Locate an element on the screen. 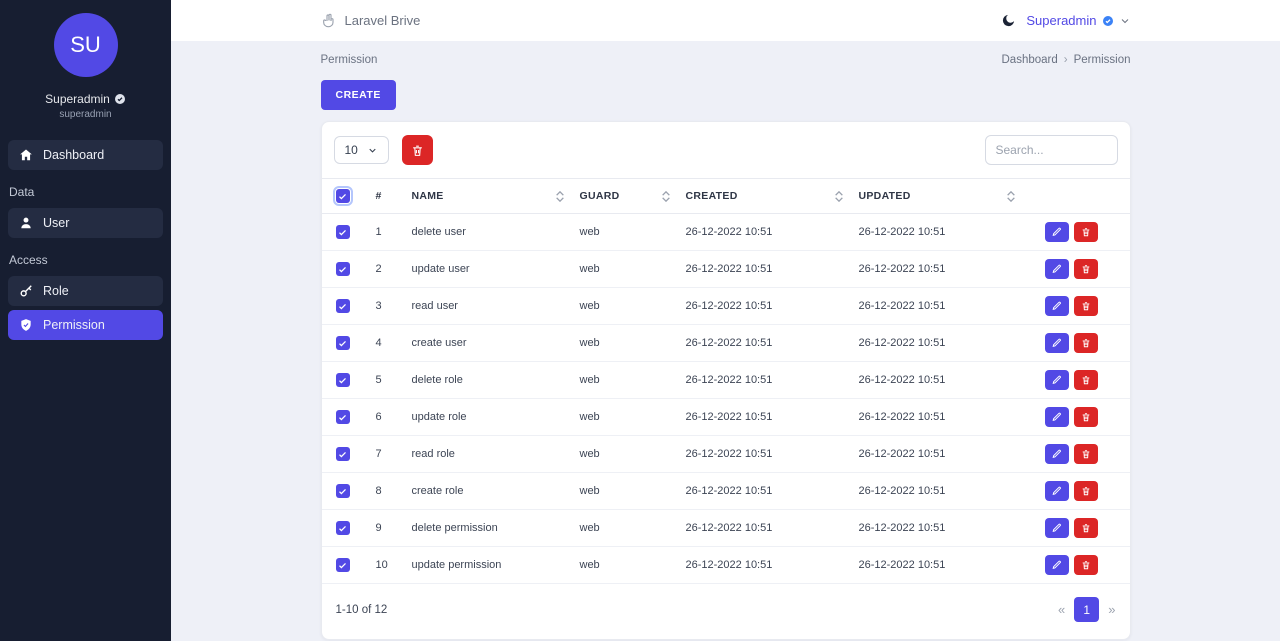 The image size is (1280, 641). dark-mode-toggle is located at coordinates (1008, 20).